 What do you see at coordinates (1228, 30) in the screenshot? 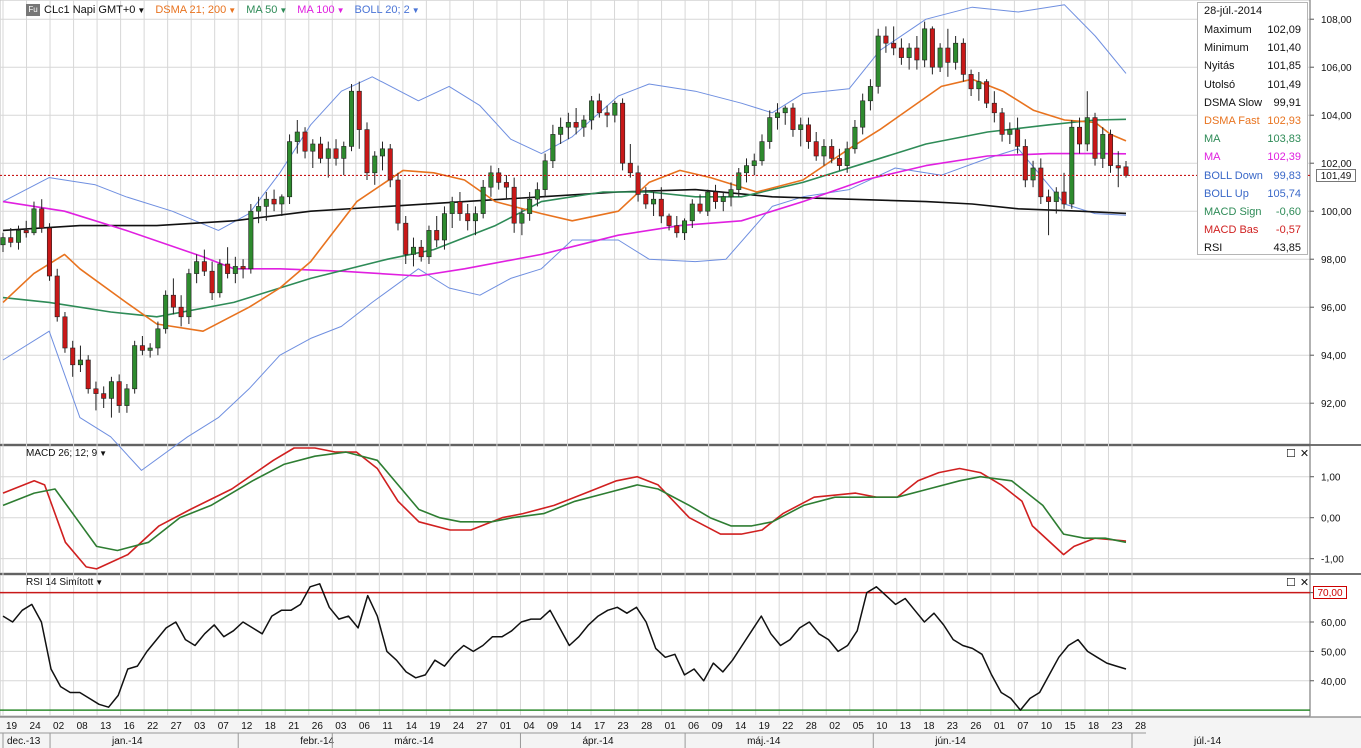
I see `info-row-label: Maximum` at bounding box center [1228, 30].